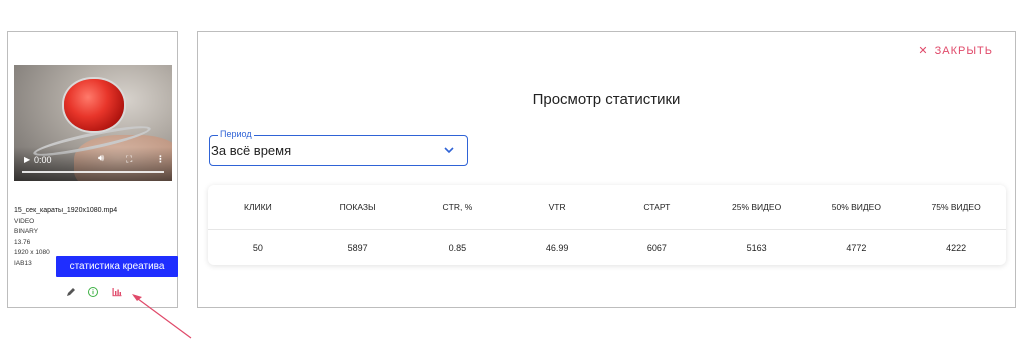 The width and height of the screenshot is (1024, 340). Describe the element at coordinates (657, 207) in the screenshot. I see `header-start: СТАРТ` at that location.